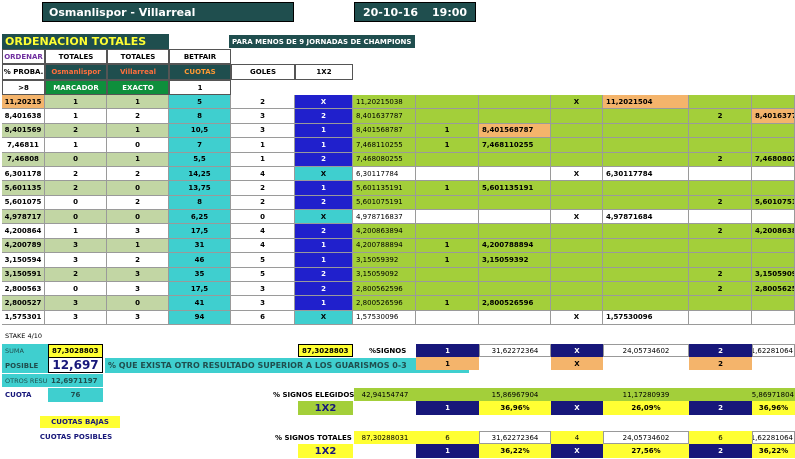  I want to click on cell-s: 1, so click(324, 303).